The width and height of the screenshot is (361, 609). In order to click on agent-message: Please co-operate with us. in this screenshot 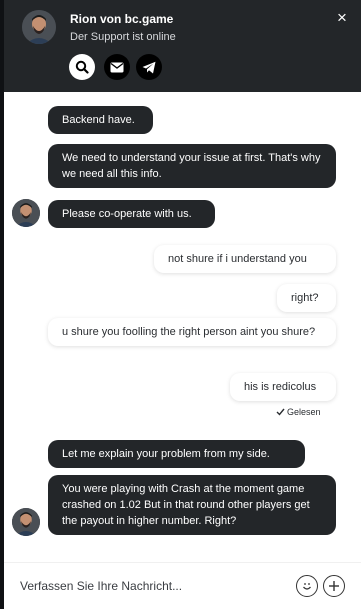, I will do `click(131, 214)`.